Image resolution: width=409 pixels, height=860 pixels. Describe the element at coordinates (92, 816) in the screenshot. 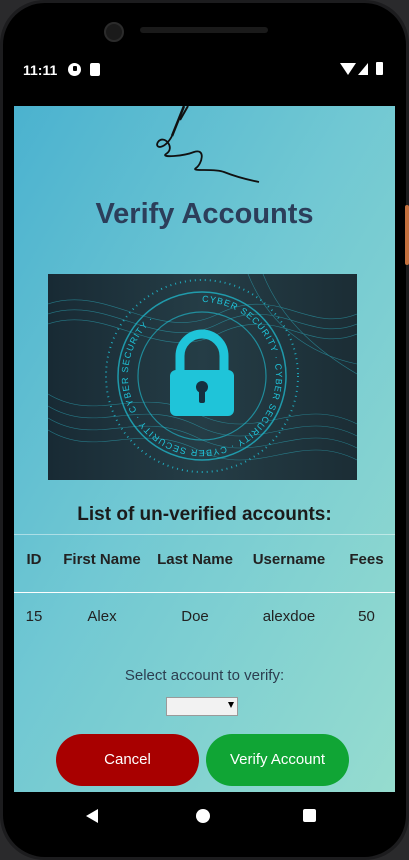

I see `back-icon` at that location.